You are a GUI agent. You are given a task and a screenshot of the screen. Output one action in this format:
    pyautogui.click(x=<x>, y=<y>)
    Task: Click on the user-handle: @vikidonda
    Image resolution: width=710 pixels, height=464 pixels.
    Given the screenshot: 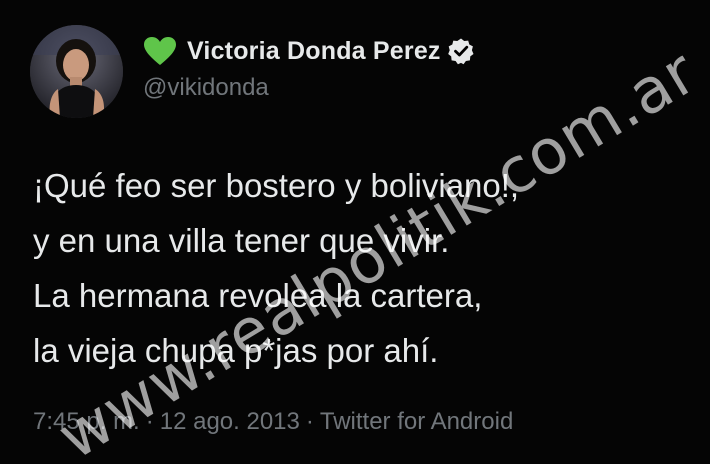 What is the action you would take?
    pyautogui.click(x=206, y=88)
    